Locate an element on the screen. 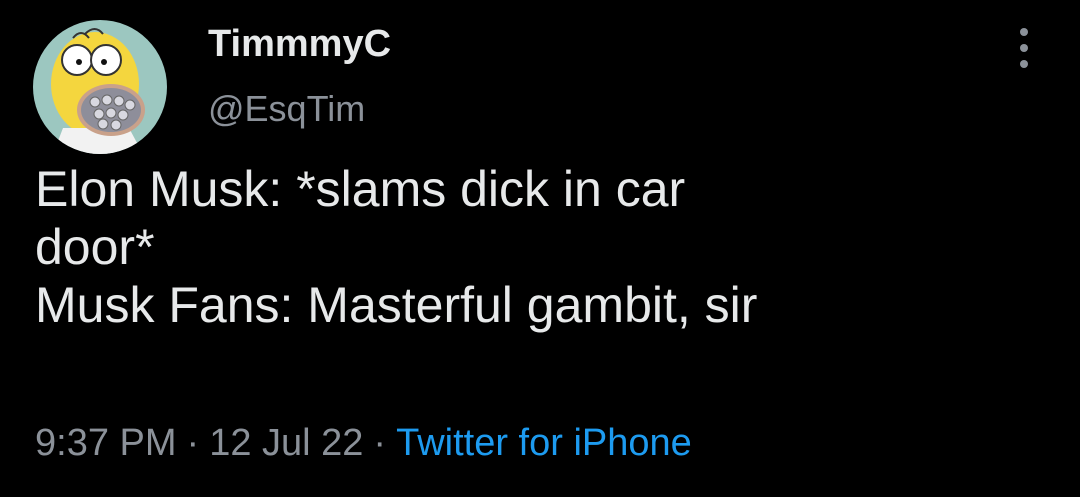  homer-simpson-avatar-image is located at coordinates (100, 87).